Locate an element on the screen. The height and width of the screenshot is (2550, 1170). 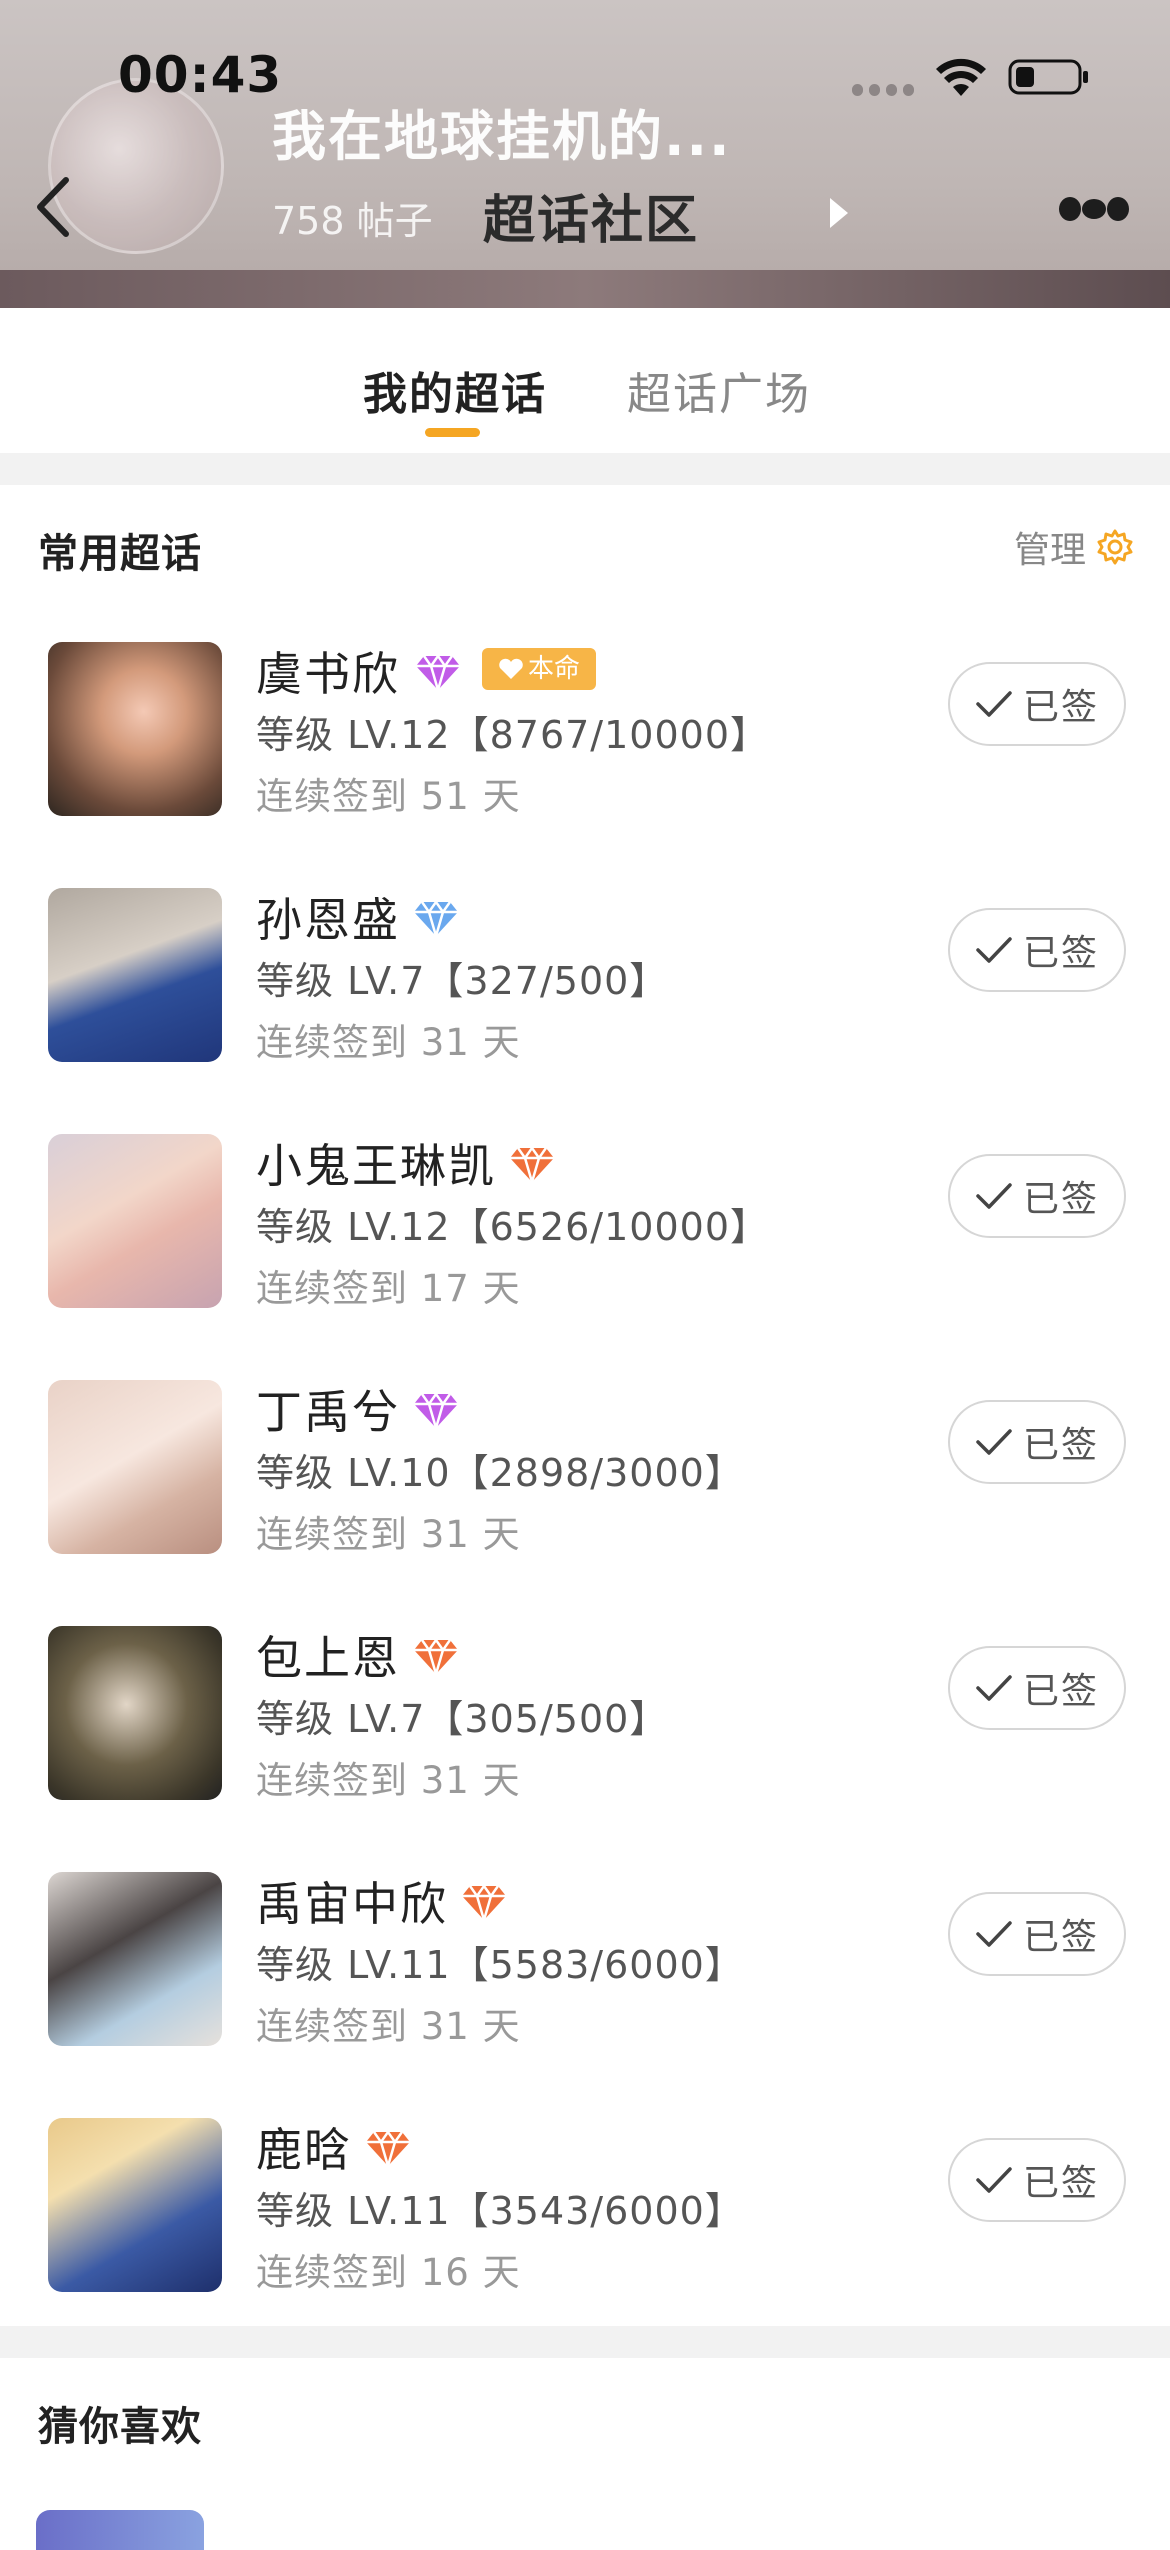
sign-in-streak: 连续签到 17 天 is located at coordinates (388, 1288).